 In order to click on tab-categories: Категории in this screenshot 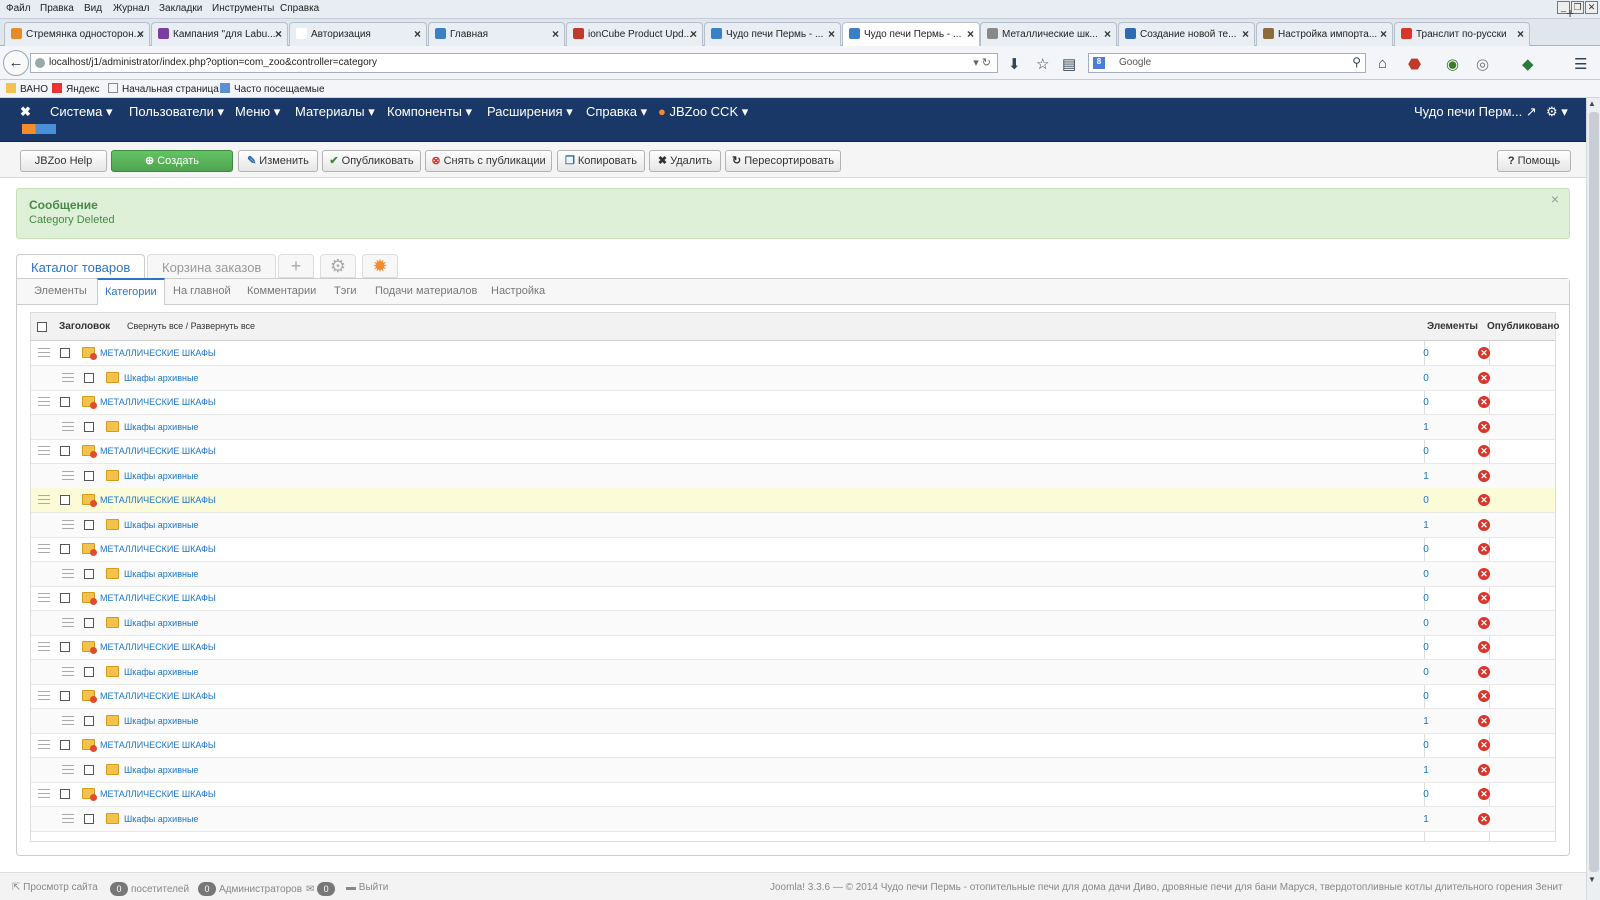, I will do `click(131, 291)`.